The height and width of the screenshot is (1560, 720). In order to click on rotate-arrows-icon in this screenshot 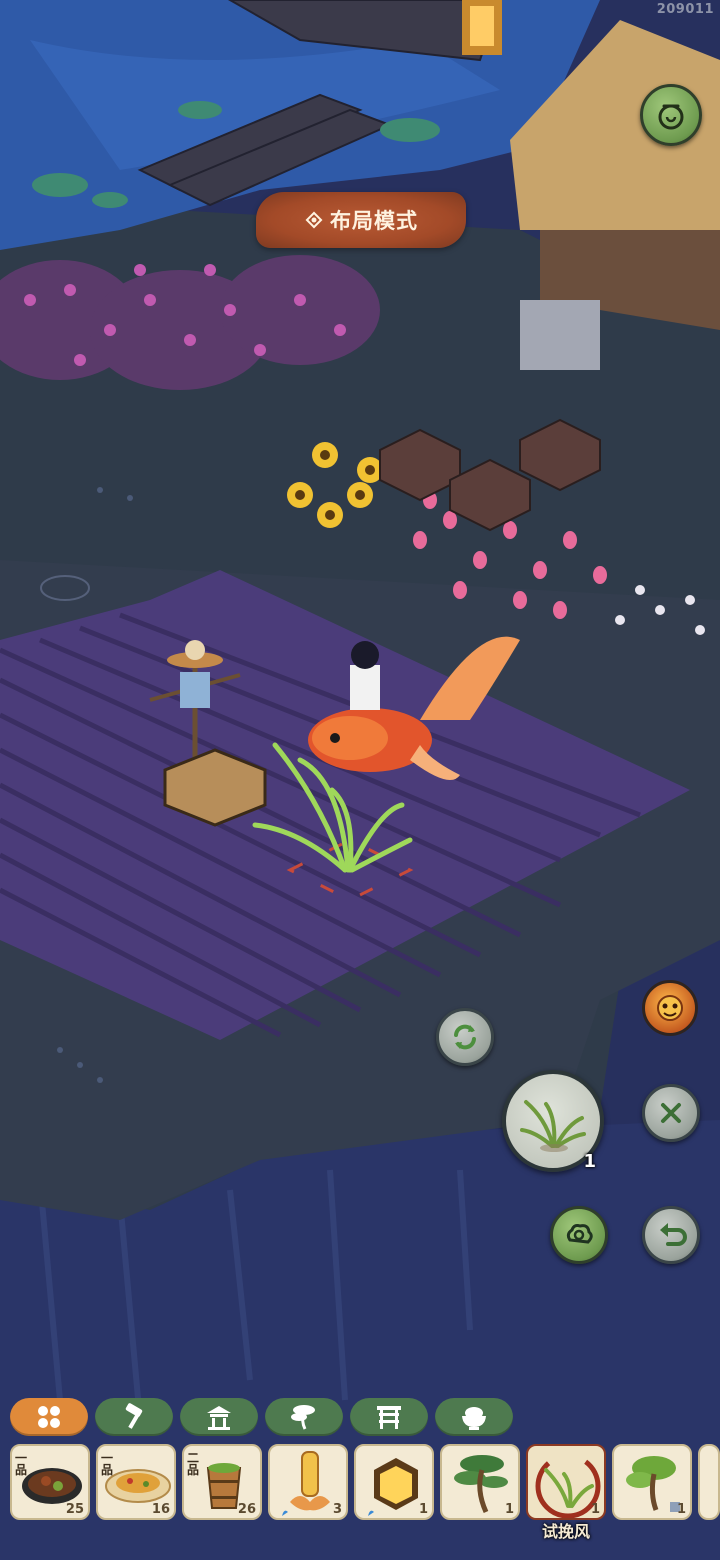, I will do `click(465, 1037)`.